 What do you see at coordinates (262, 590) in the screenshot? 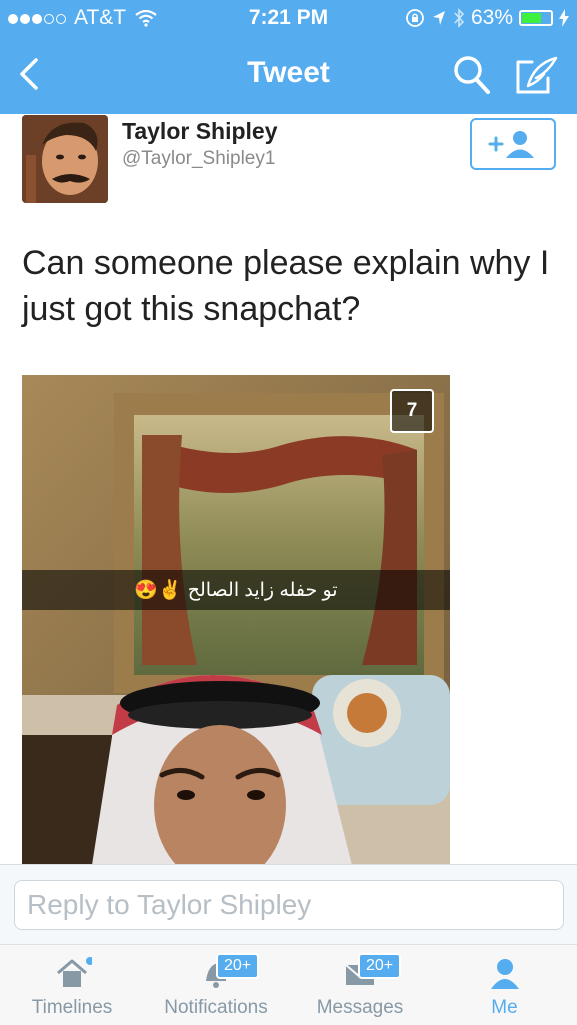
I see `caption-text: تو حفله زايد الصالح` at bounding box center [262, 590].